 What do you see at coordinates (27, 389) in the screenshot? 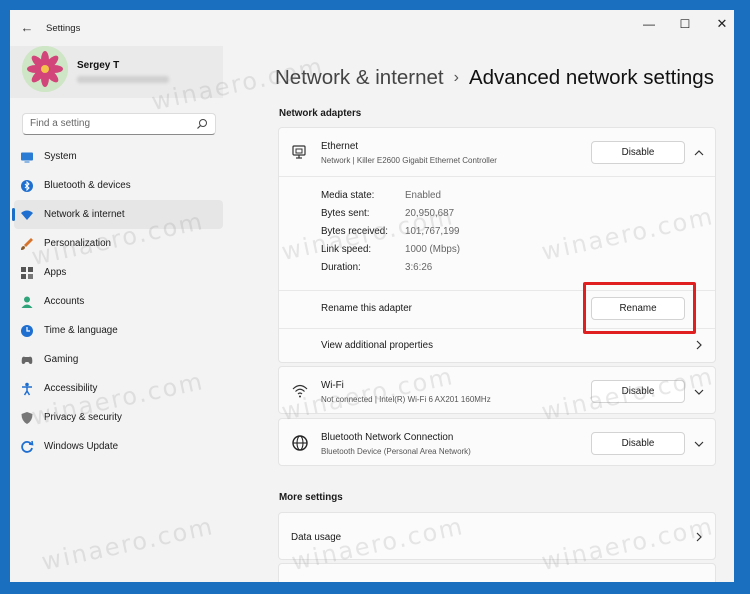
I see `accessibility-icon` at bounding box center [27, 389].